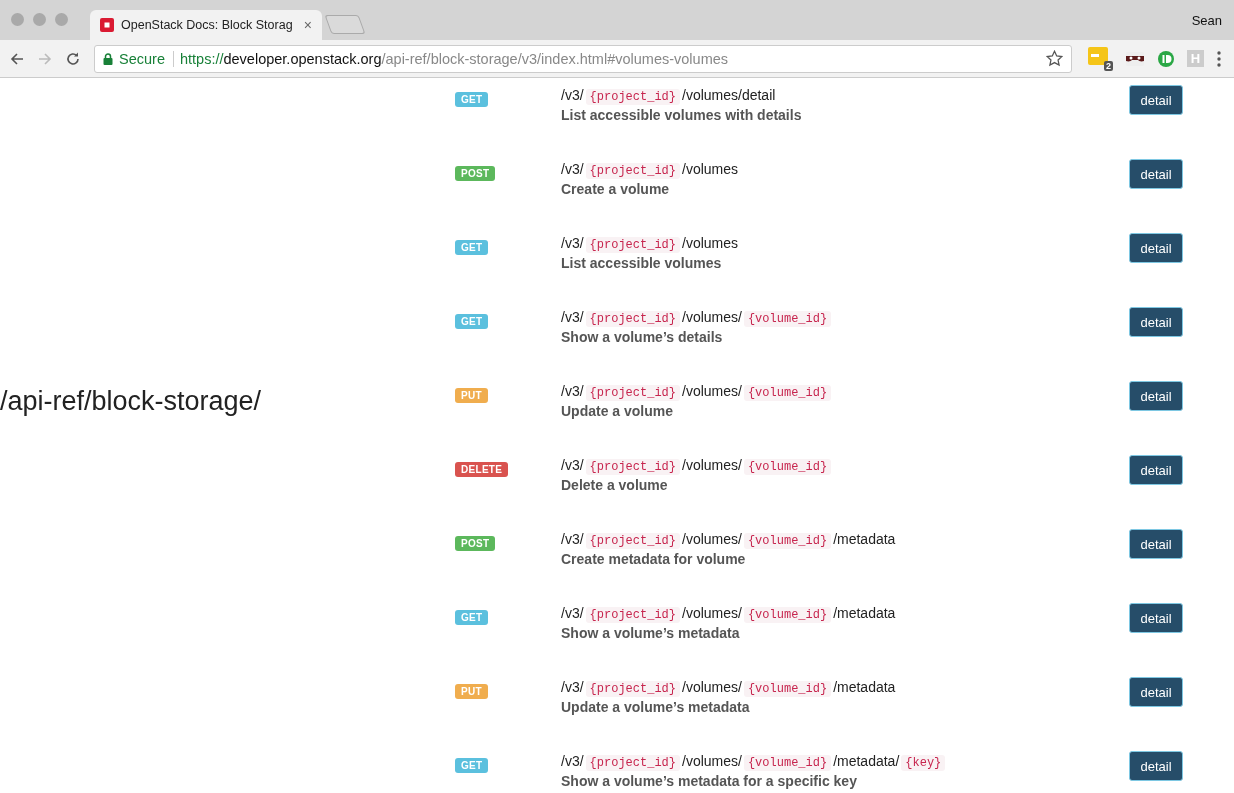 Image resolution: width=1234 pixels, height=793 pixels. I want to click on endpoint-summary: Update a volume’s metadata, so click(656, 707).